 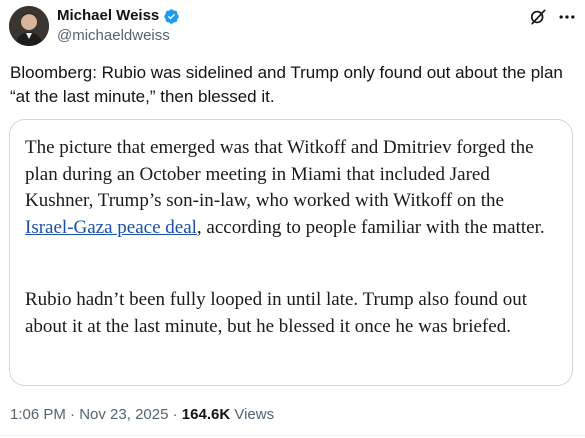 What do you see at coordinates (171, 16) in the screenshot?
I see `verified-badge-icon` at bounding box center [171, 16].